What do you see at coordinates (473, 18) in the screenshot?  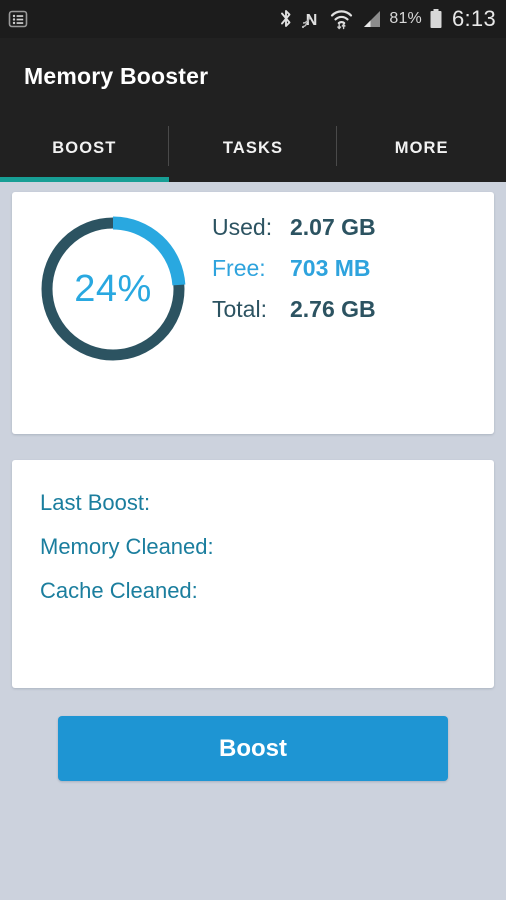 I see `clock-label: 6:13` at bounding box center [473, 18].